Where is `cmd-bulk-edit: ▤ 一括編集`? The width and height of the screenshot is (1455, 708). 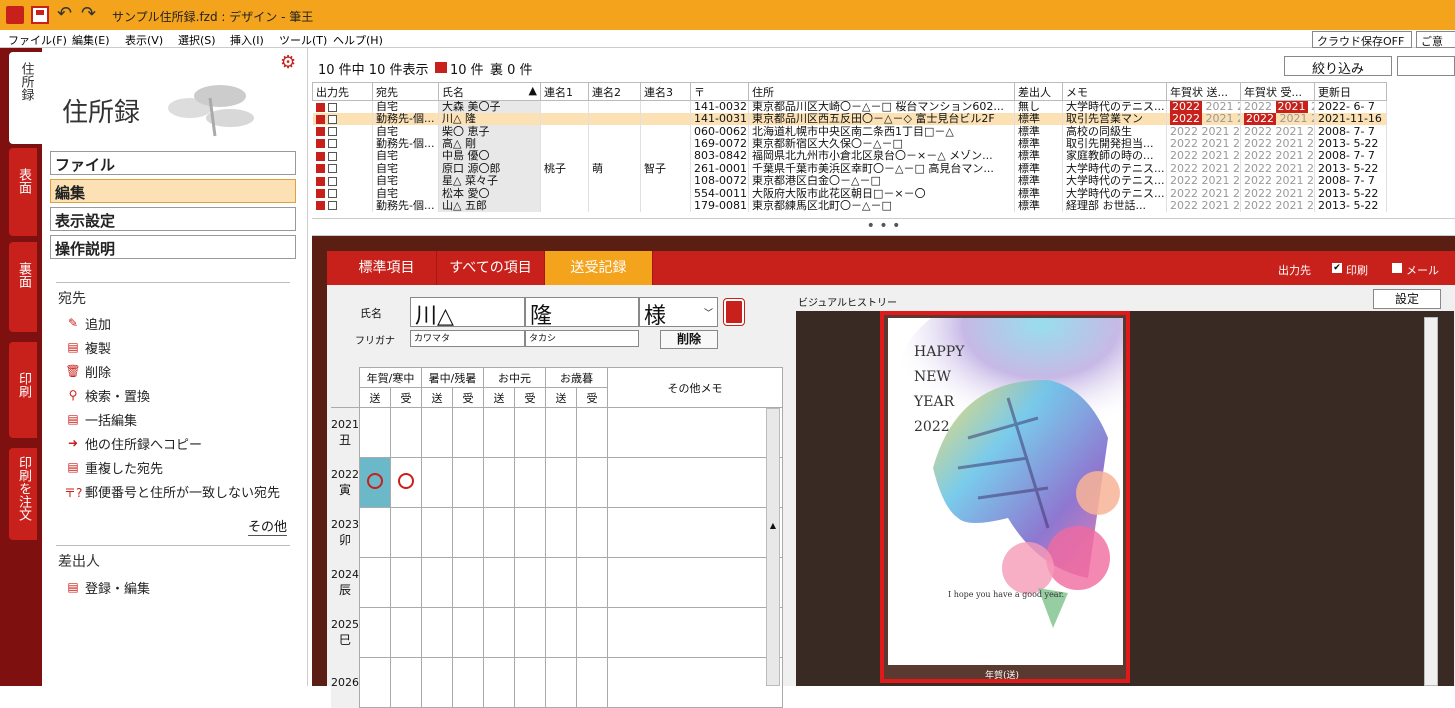
cmd-bulk-edit: ▤ 一括編集 is located at coordinates (100, 420).